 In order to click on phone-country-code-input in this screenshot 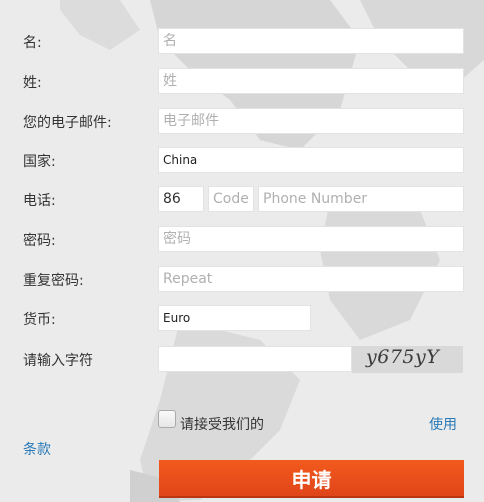, I will do `click(181, 199)`.